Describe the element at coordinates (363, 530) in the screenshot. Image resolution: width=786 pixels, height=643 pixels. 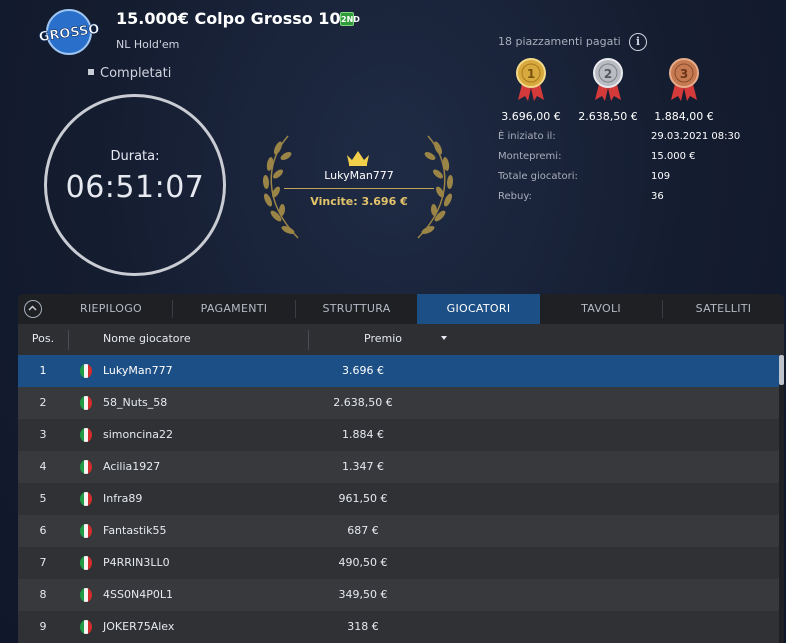
I see `player-prize: 687 €` at that location.